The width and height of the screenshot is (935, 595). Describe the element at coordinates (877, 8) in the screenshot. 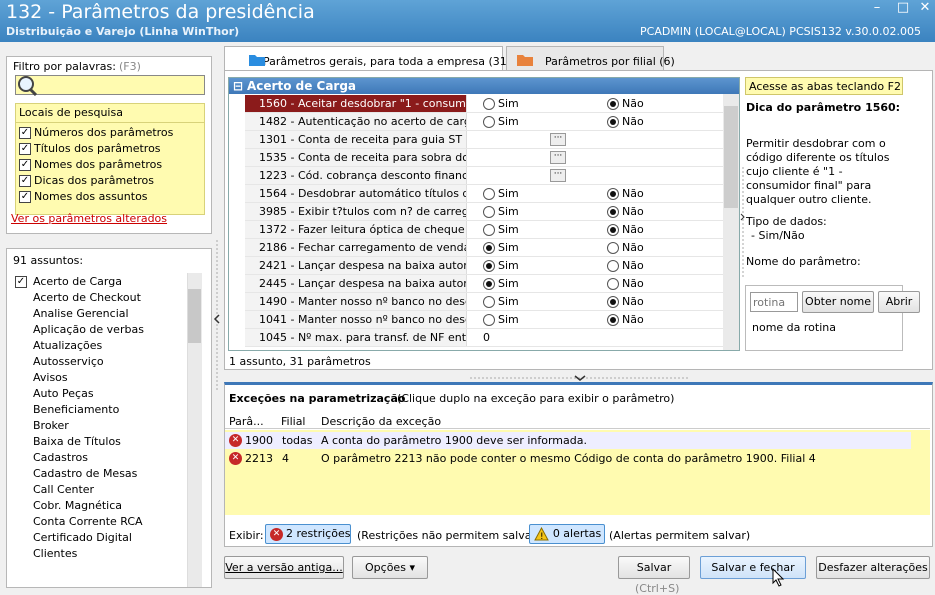

I see `minimize-icon: –` at that location.